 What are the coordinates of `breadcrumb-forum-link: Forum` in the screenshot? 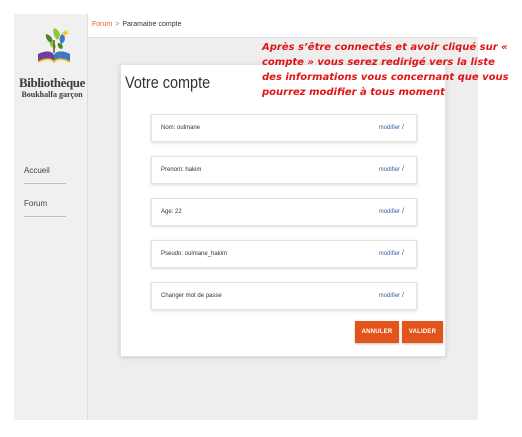 It's located at (102, 24).